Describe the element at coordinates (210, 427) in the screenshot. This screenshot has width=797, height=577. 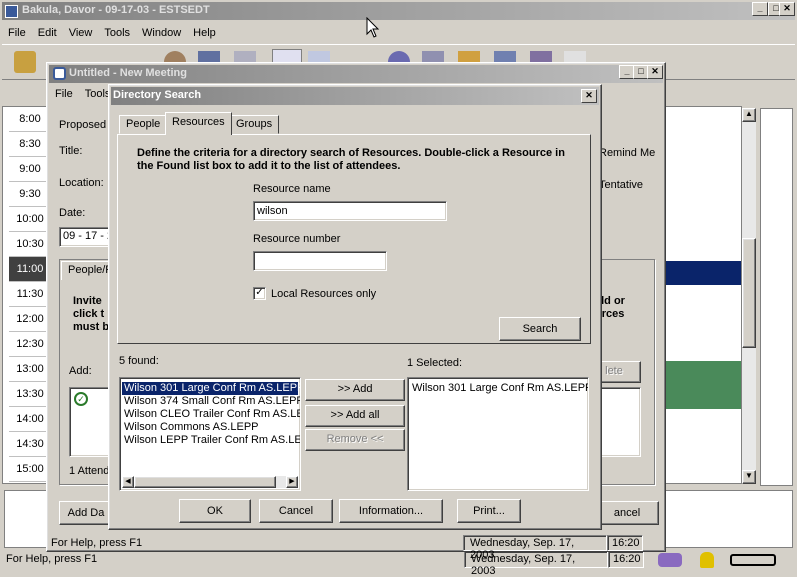
I see `found-list-item: Wilson Commons AS.LEPP` at that location.